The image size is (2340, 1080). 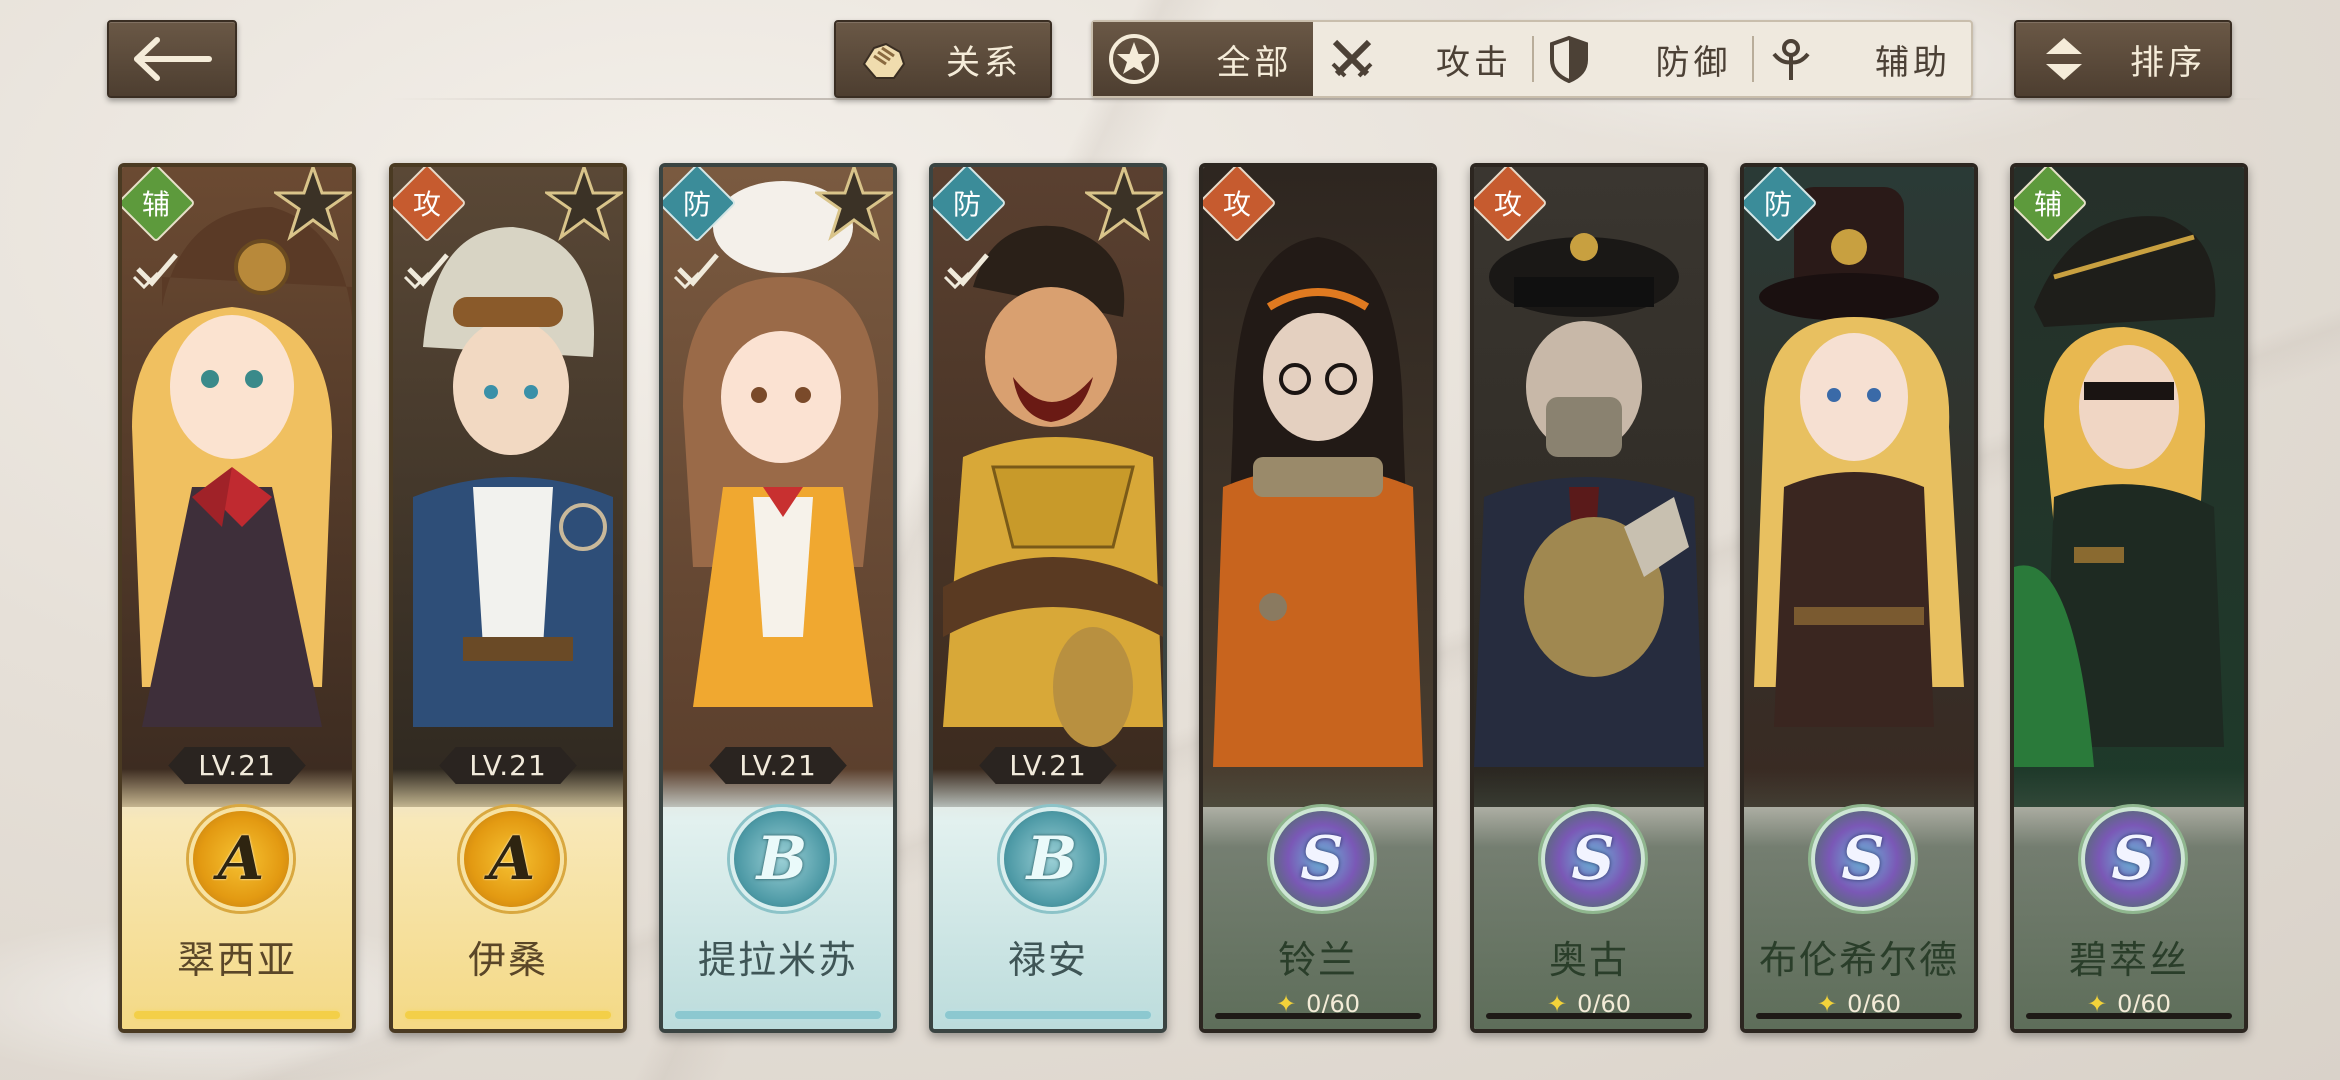 What do you see at coordinates (1317, 960) in the screenshot?
I see `character-name: 铃兰` at bounding box center [1317, 960].